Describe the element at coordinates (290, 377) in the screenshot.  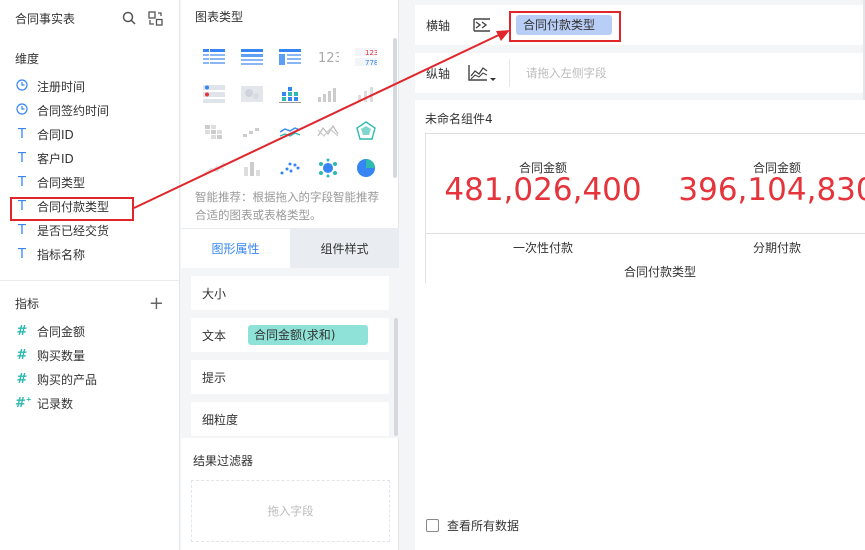
I see `tooltip-property: 提示` at that location.